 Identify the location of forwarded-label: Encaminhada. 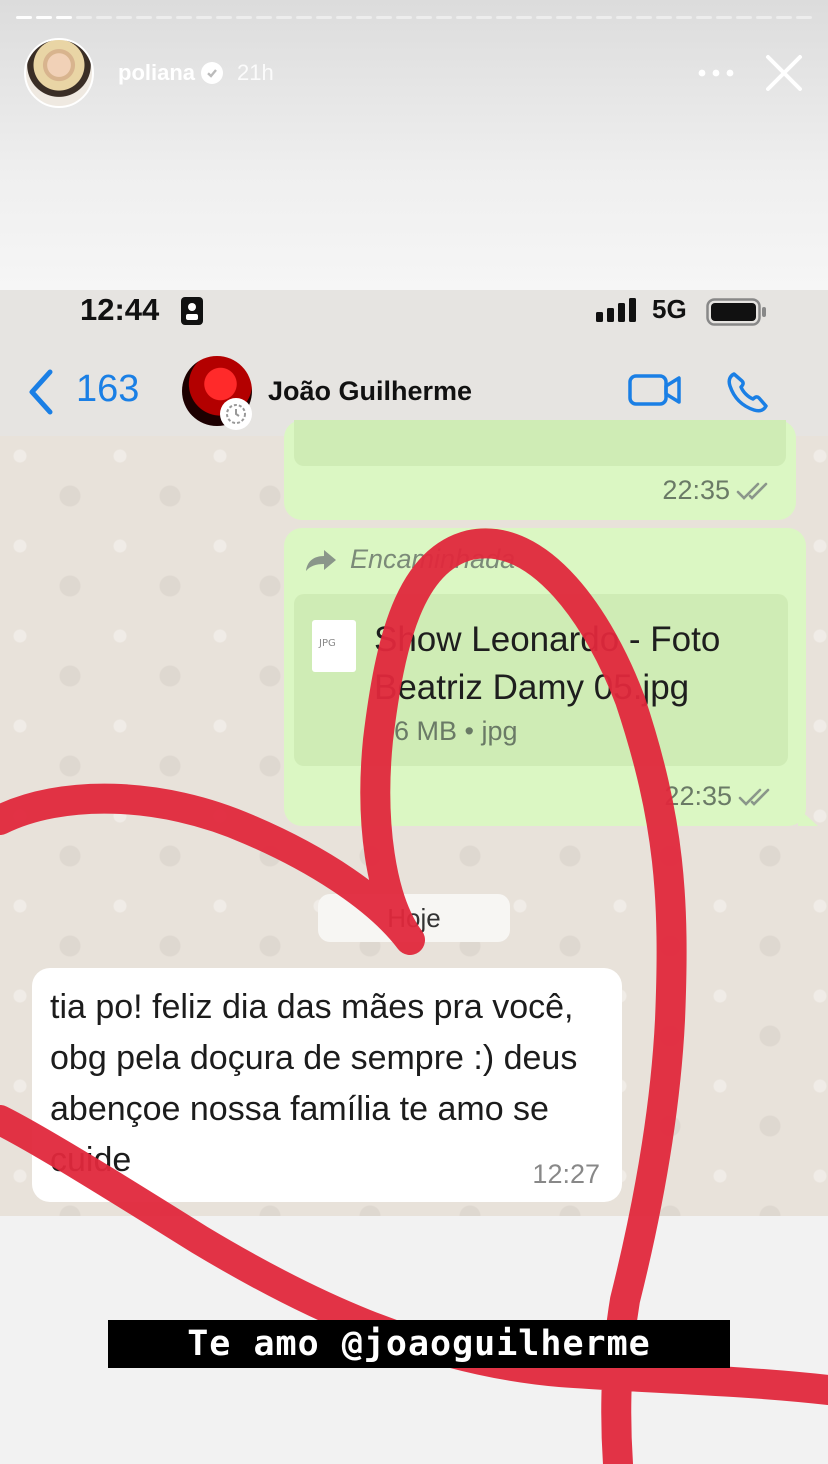
(409, 559).